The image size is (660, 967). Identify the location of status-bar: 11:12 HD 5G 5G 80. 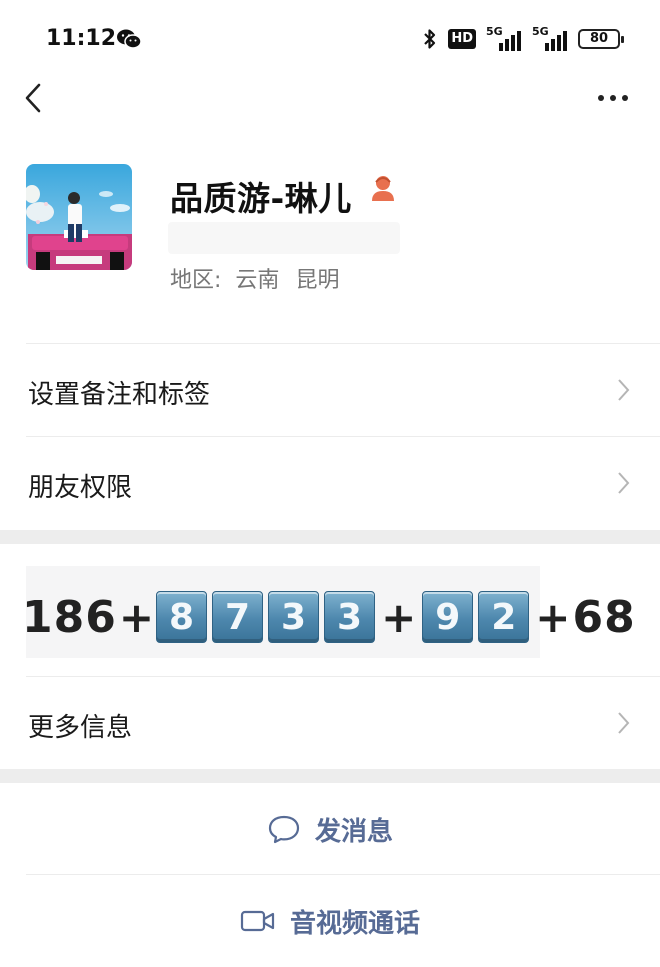
(330, 36).